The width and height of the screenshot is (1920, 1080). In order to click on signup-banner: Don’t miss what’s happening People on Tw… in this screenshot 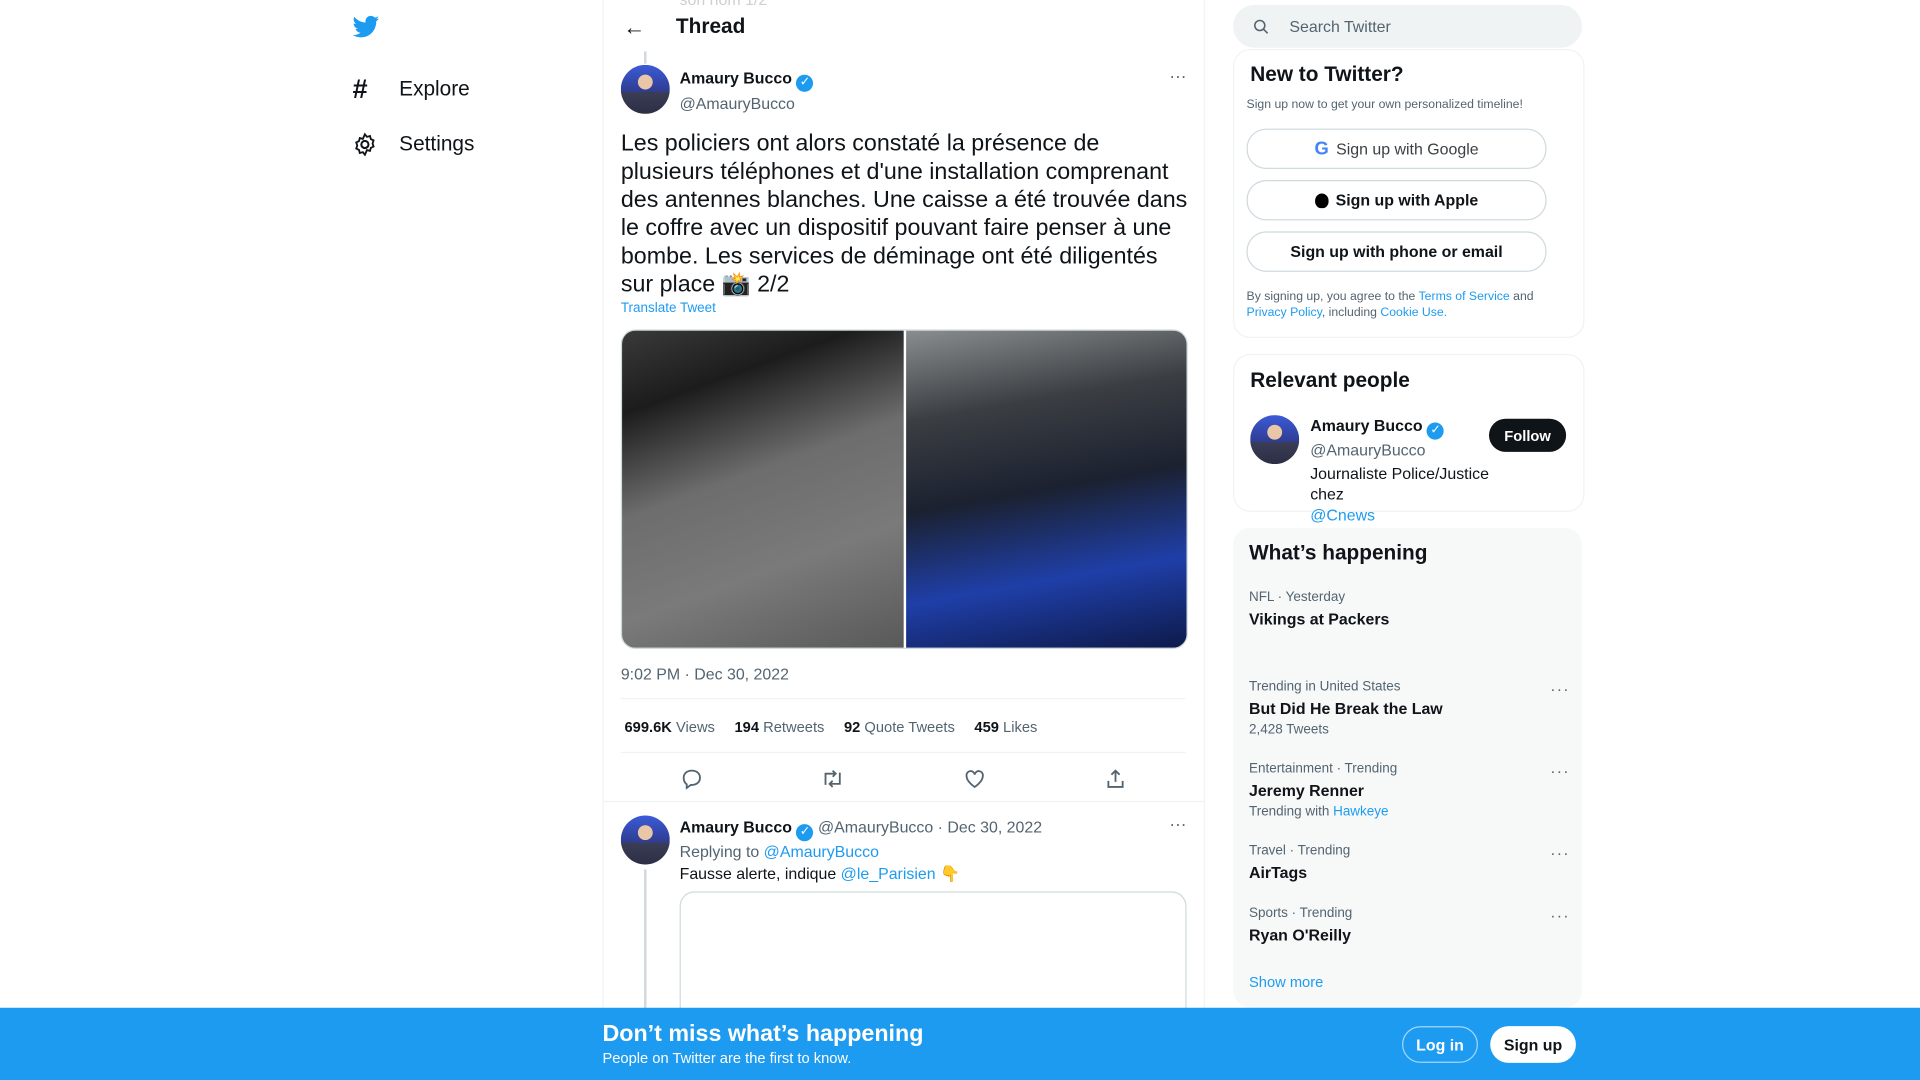, I will do `click(960, 1043)`.